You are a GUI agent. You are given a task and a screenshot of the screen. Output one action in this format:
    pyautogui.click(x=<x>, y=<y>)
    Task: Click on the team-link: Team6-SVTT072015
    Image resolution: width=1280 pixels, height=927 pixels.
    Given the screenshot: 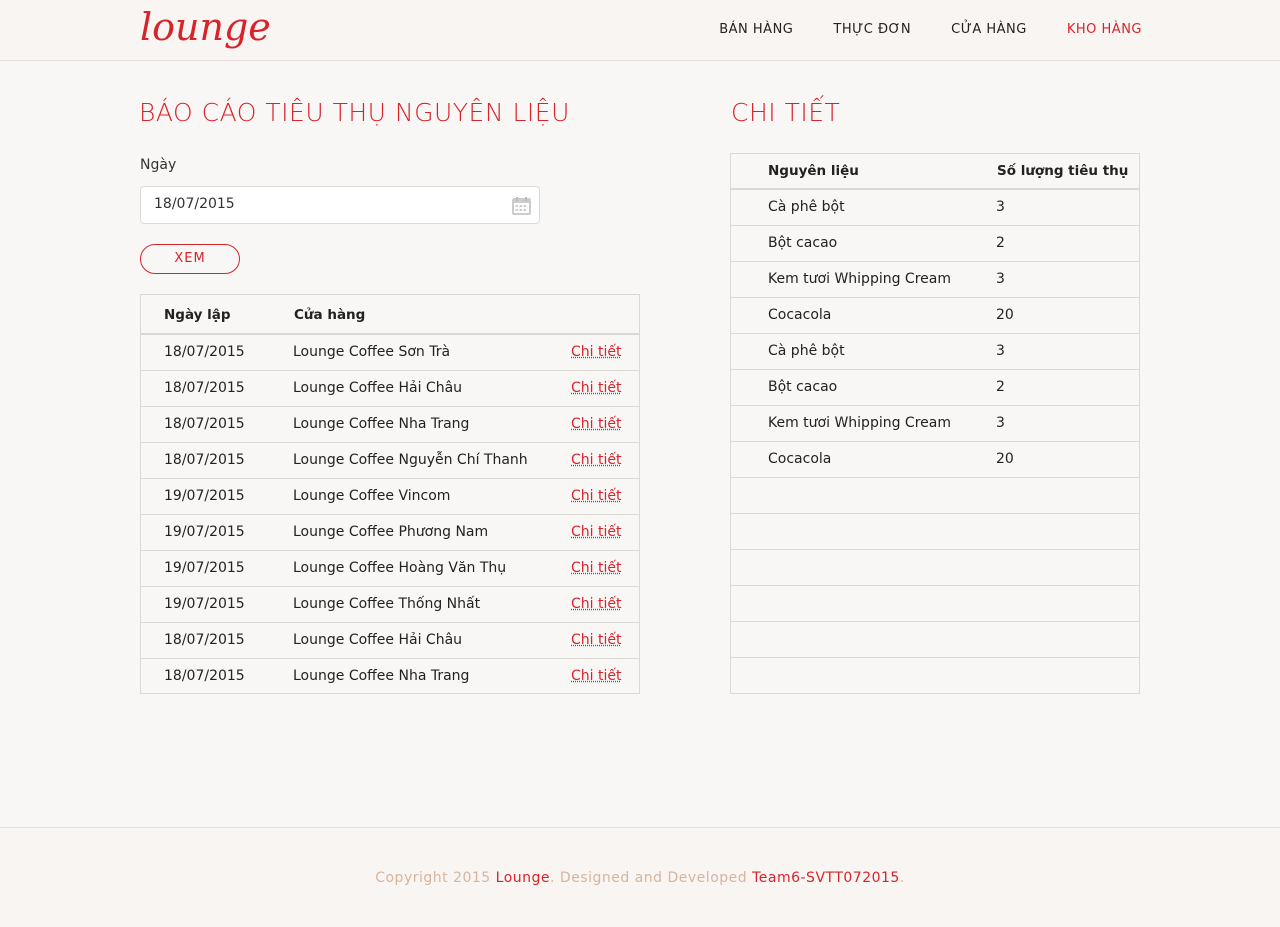 What is the action you would take?
    pyautogui.click(x=826, y=878)
    